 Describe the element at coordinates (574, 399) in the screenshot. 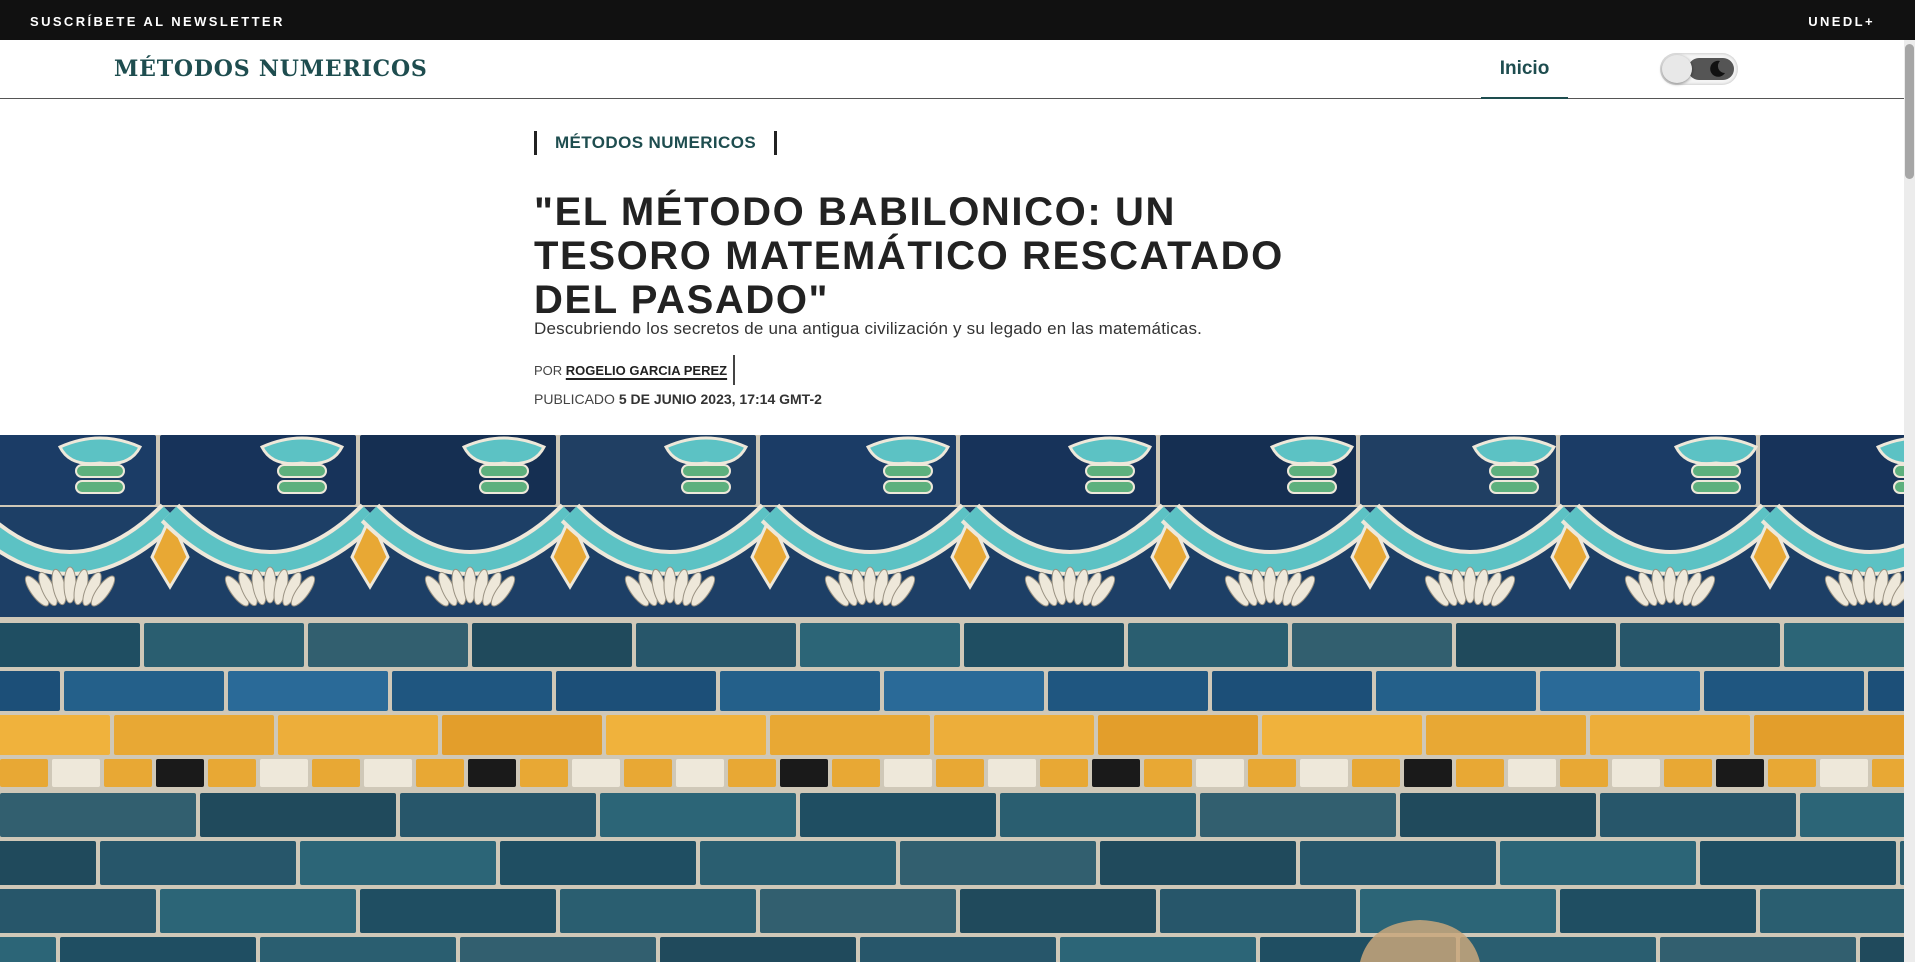

I see `published-prefix: PUBLICADO` at that location.